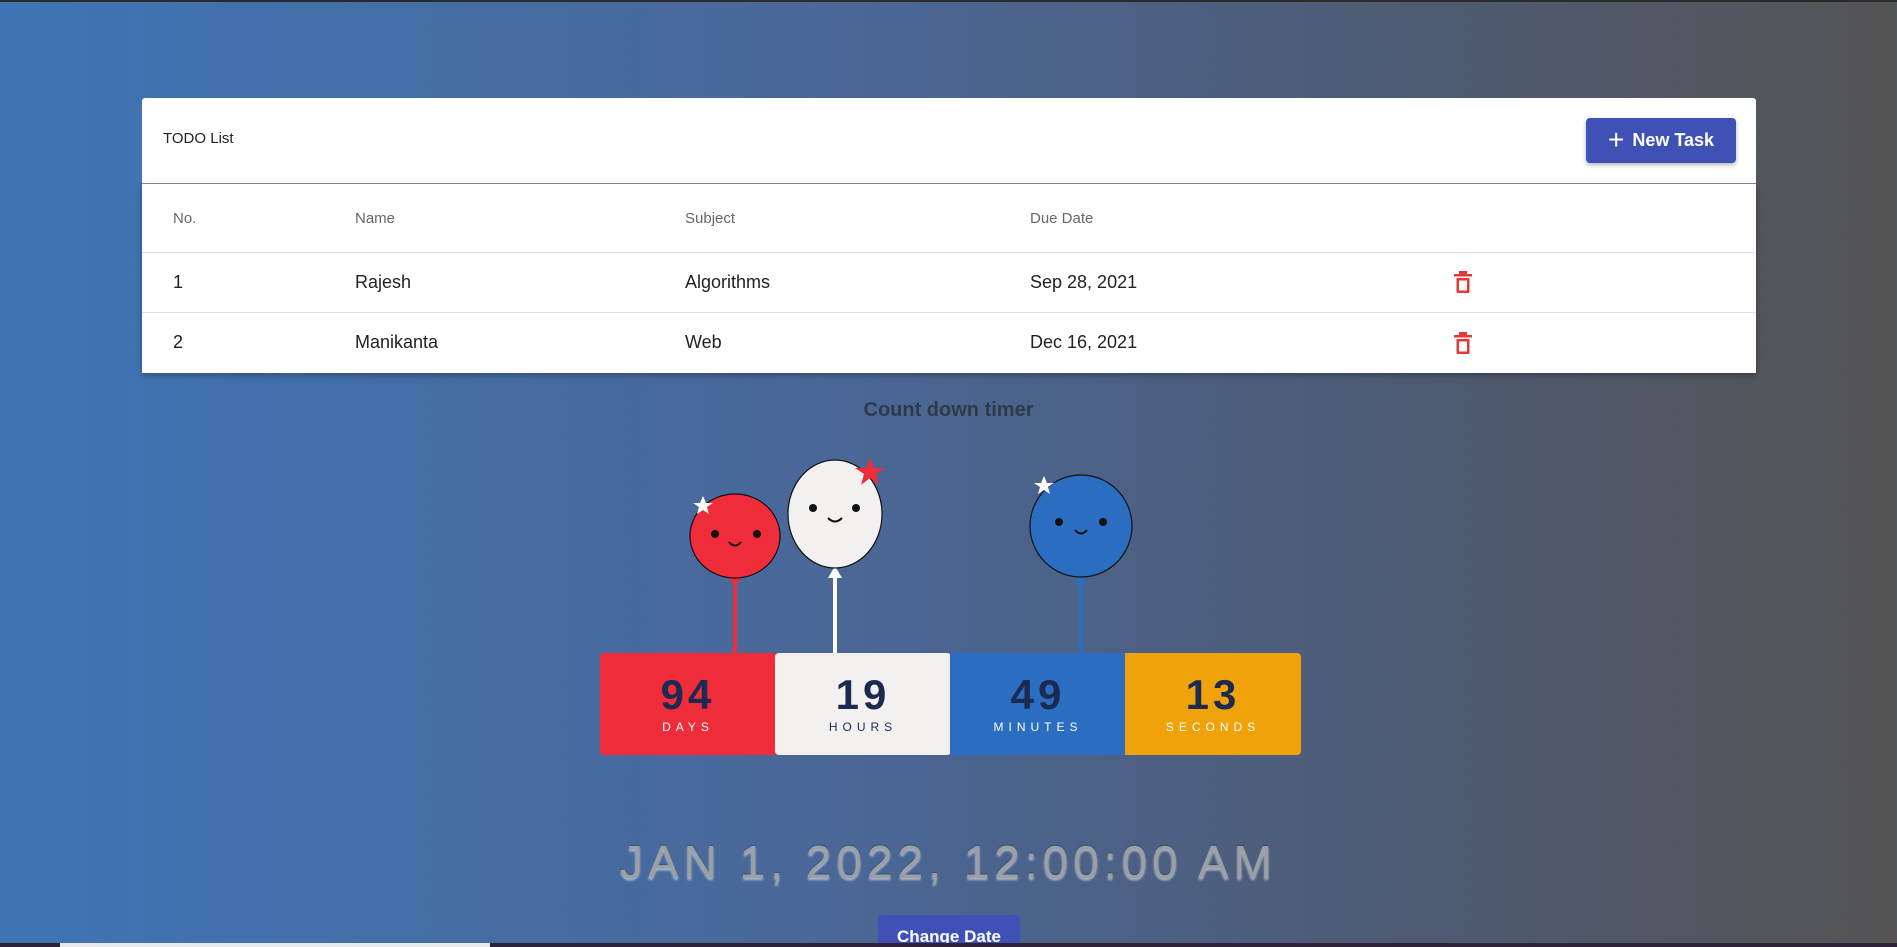 This screenshot has height=947, width=1897. I want to click on row-number: 2, so click(178, 342).